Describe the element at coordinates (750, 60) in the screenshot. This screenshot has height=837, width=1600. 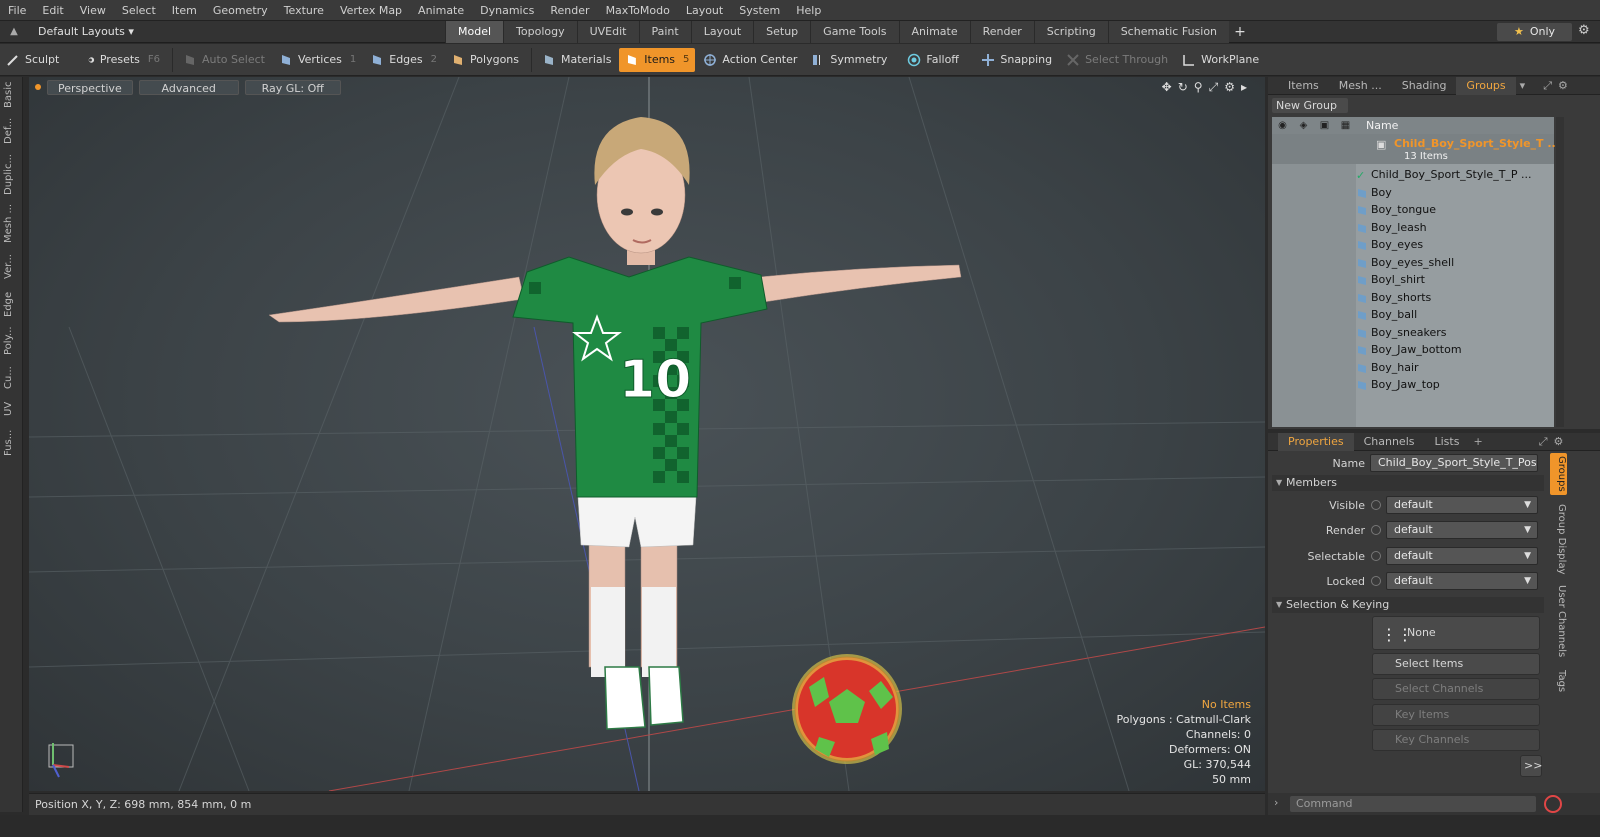
I see `action-center-button: Action Center` at that location.